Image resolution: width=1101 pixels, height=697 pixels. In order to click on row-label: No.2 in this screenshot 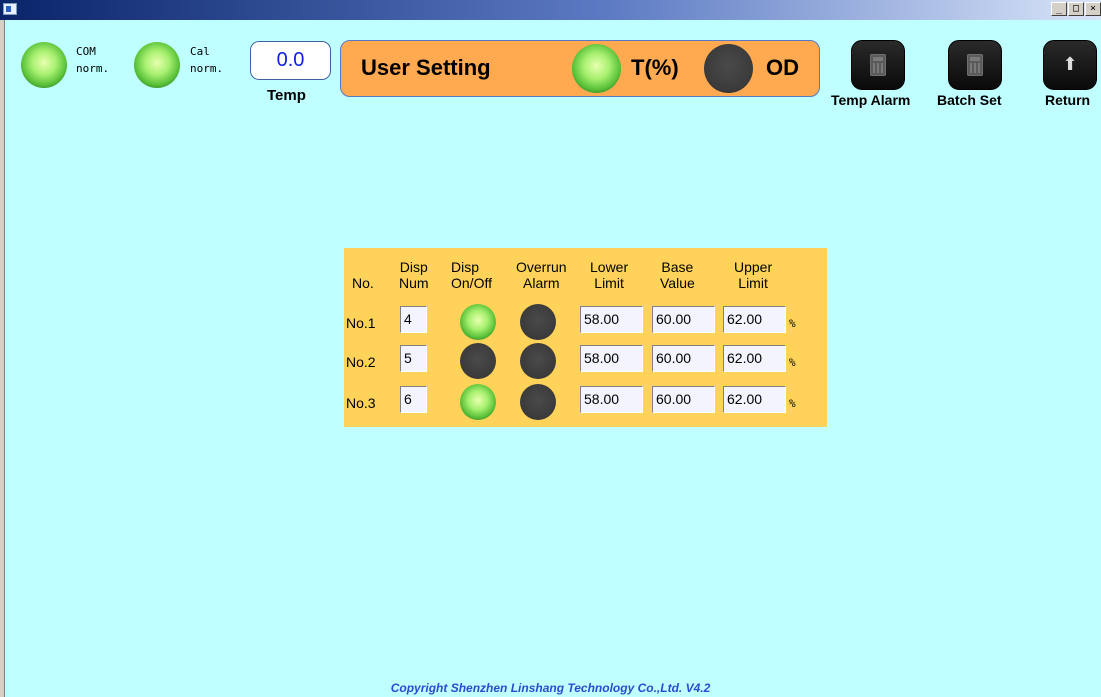, I will do `click(361, 362)`.